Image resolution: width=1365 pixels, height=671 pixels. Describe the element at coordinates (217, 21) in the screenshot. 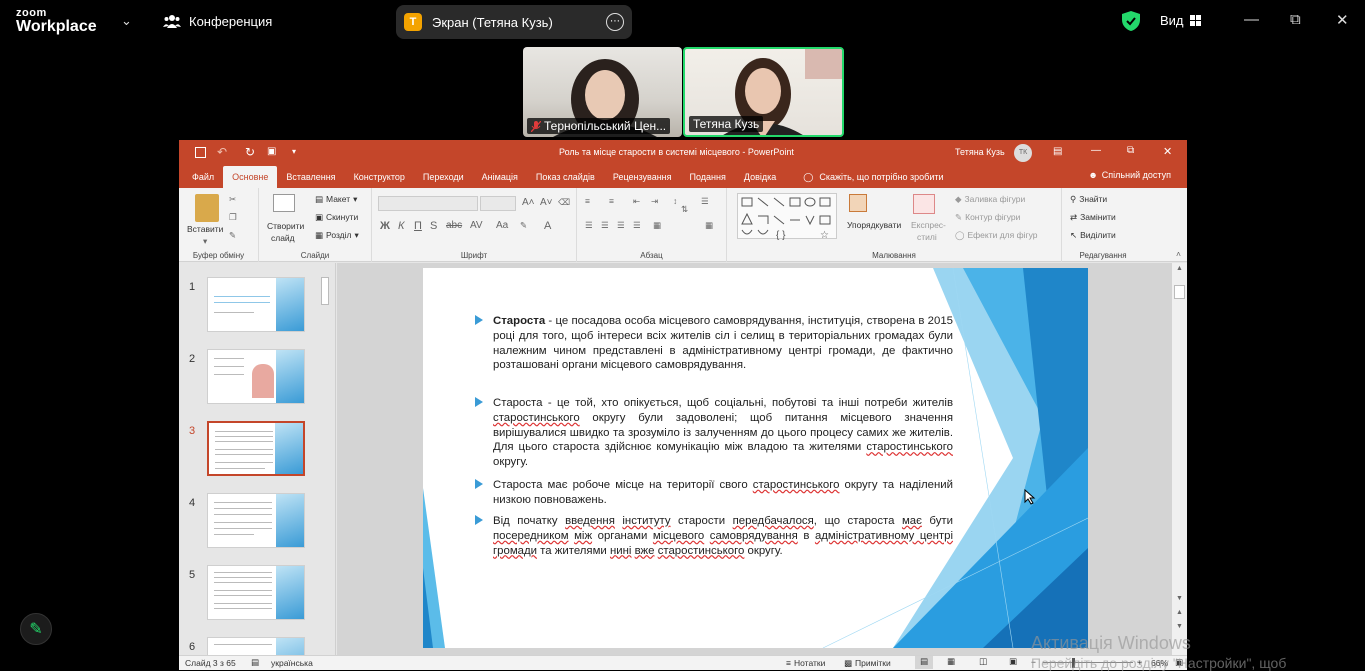

I see `meeting-info-button: Конференция` at that location.